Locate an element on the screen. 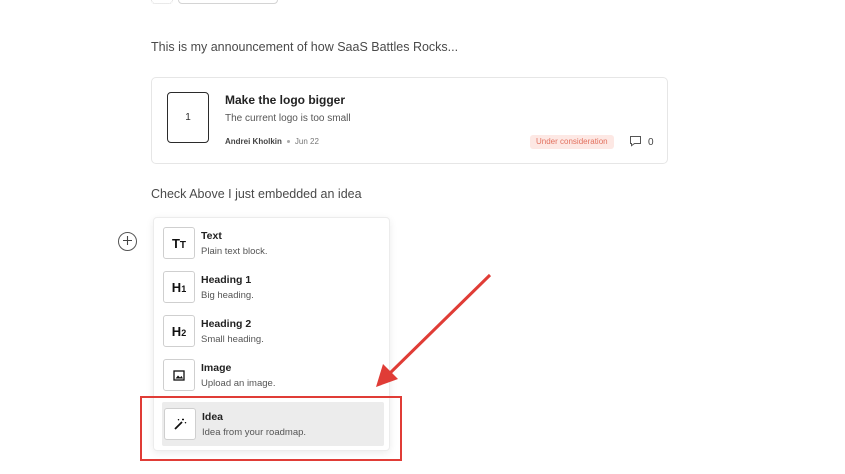  annotation-arrow is located at coordinates (434, 330).